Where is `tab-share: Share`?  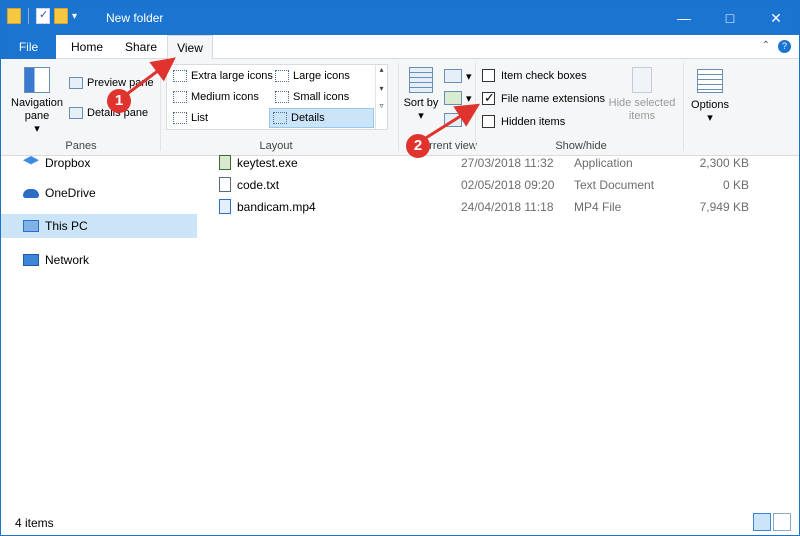
tab-share: Share is located at coordinates (141, 47).